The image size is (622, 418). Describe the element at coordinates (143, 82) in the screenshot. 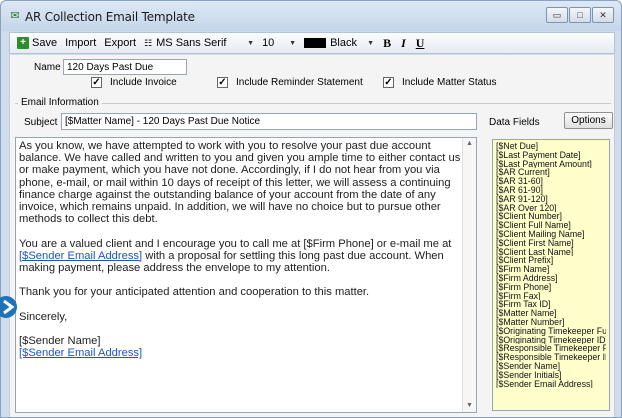

I see `include-invoice-label: Include Invoice` at that location.